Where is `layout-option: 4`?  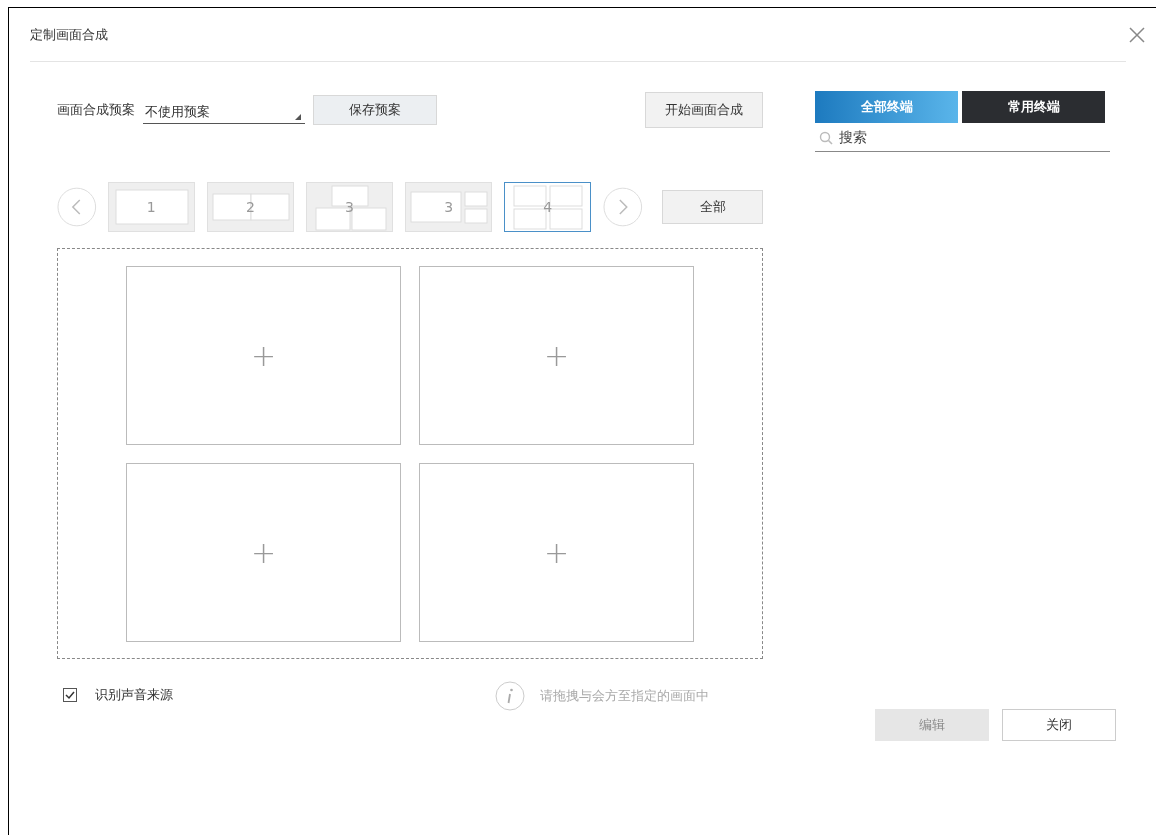
layout-option: 4 is located at coordinates (548, 207).